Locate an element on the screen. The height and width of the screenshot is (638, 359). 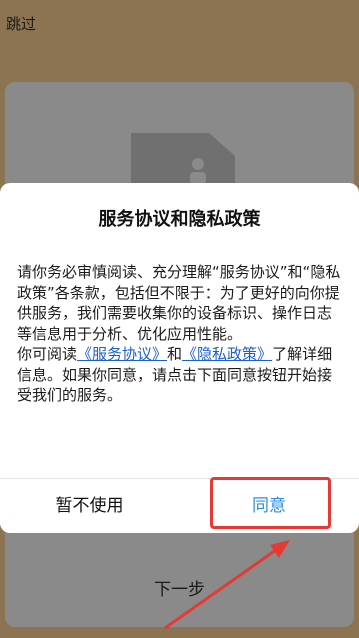
highlight-annotation is located at coordinates (270, 503).